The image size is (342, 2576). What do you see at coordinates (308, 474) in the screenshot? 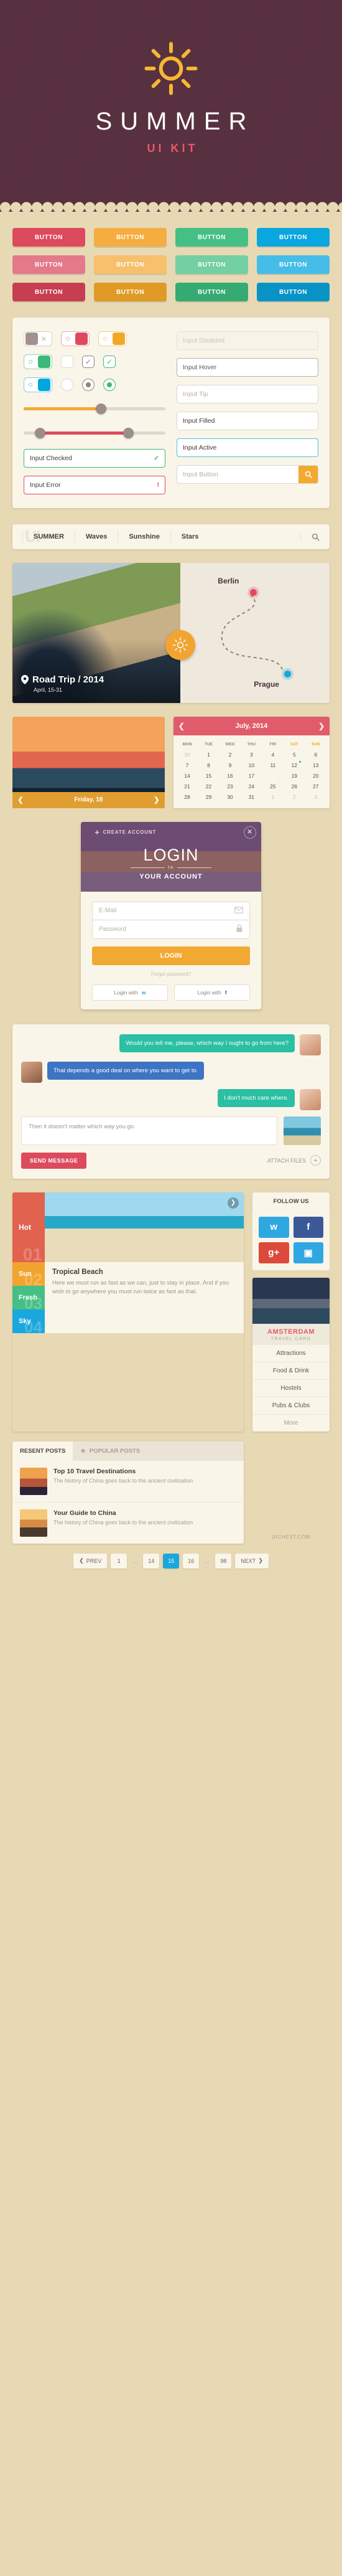
I see `search-icon` at bounding box center [308, 474].